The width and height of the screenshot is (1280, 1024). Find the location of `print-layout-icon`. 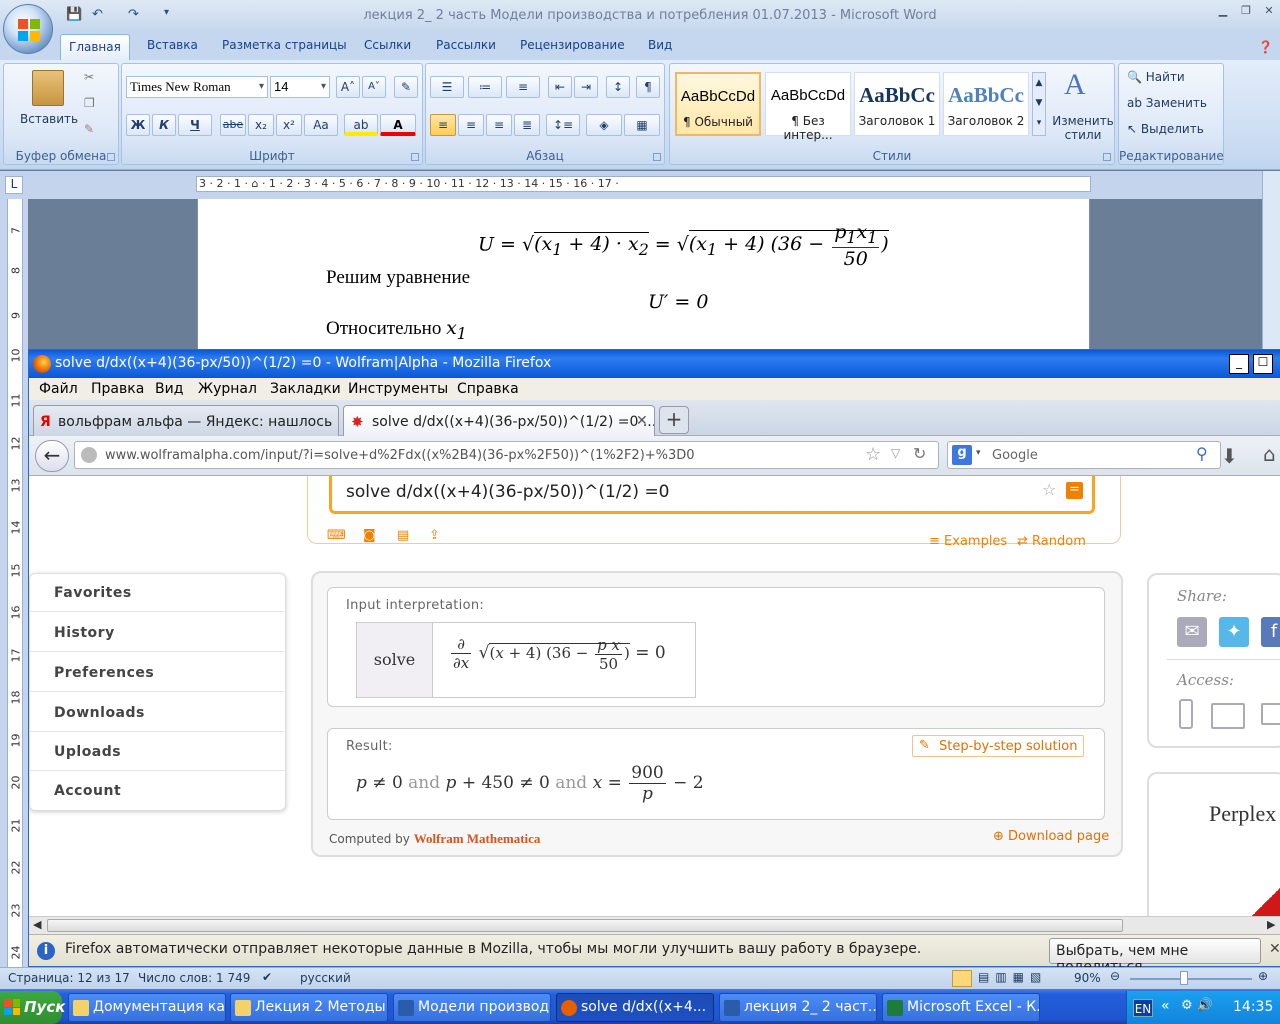

print-layout-icon is located at coordinates (962, 978).